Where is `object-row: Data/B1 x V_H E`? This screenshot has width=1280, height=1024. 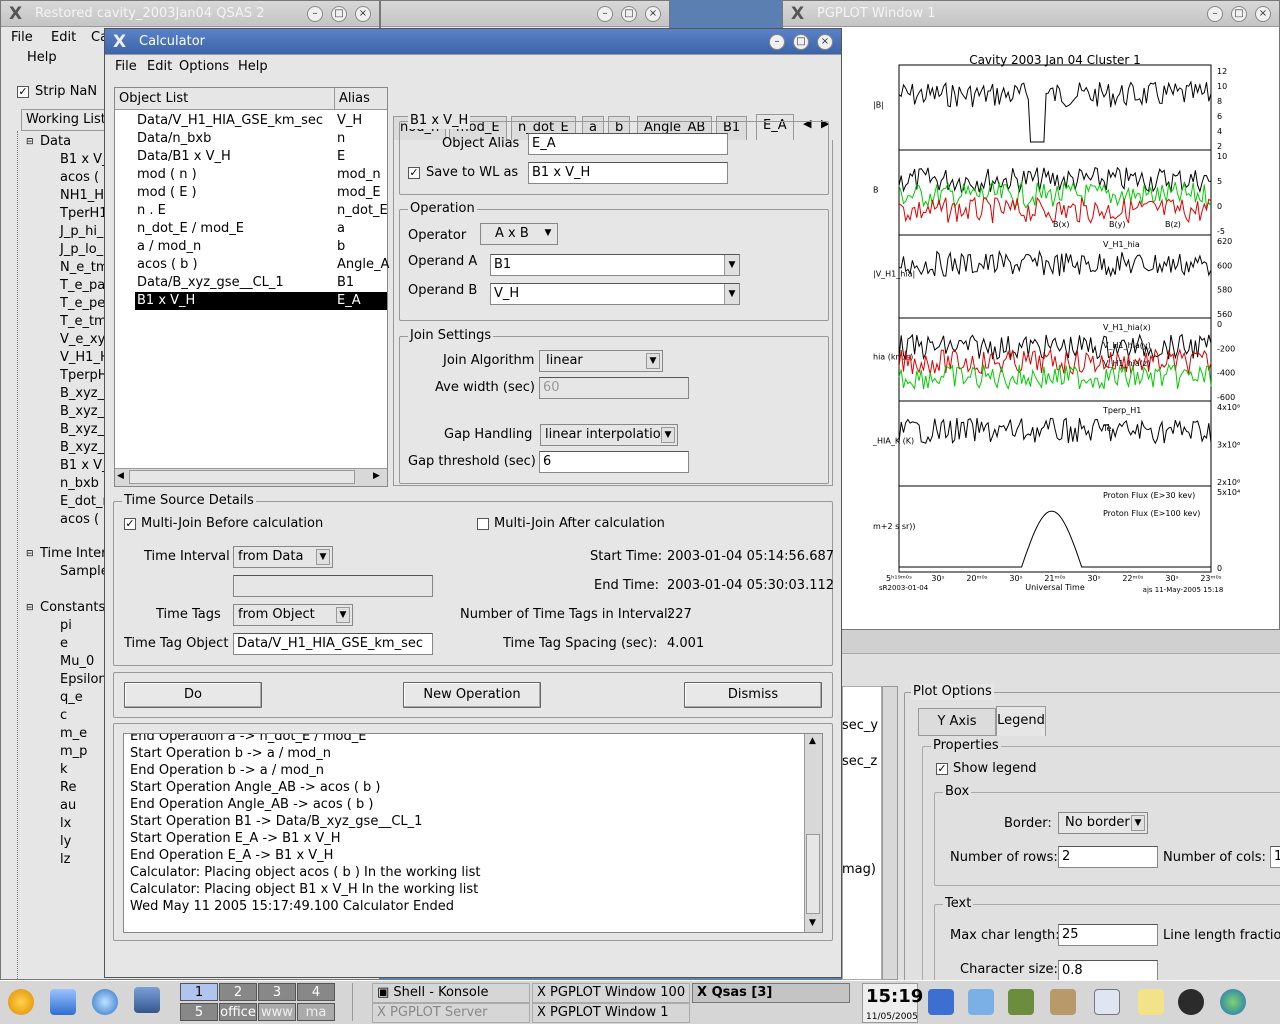 object-row: Data/B1 x V_H E is located at coordinates (261, 157).